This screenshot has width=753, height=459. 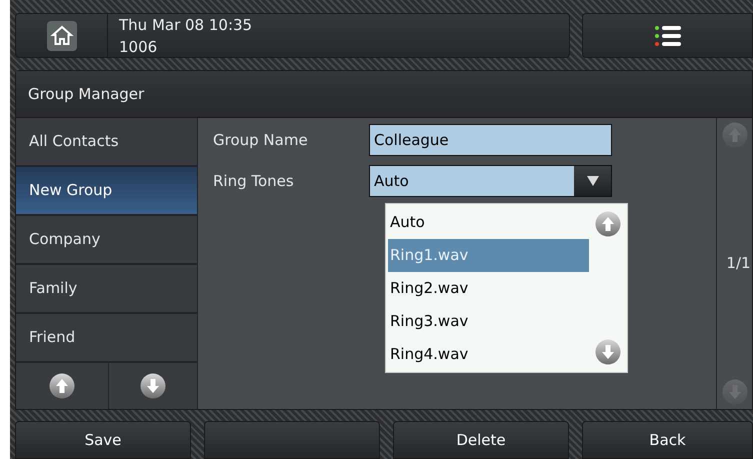 I want to click on field-label: Group Name, so click(x=260, y=140).